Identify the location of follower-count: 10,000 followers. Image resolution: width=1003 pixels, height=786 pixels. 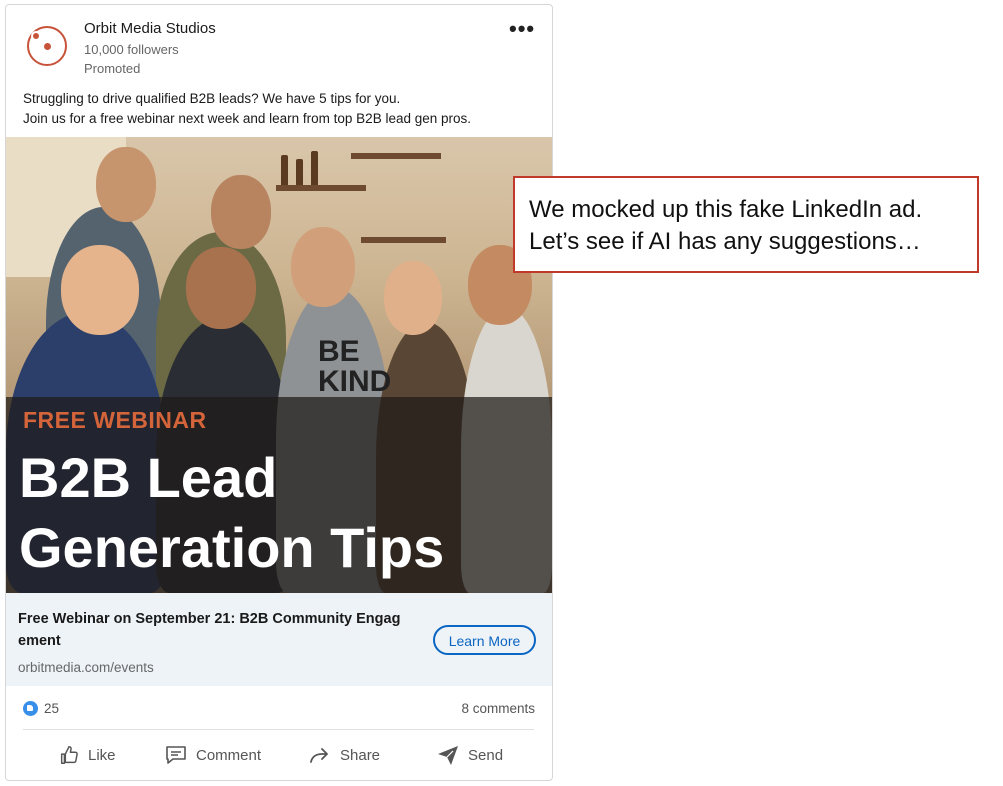
(131, 49).